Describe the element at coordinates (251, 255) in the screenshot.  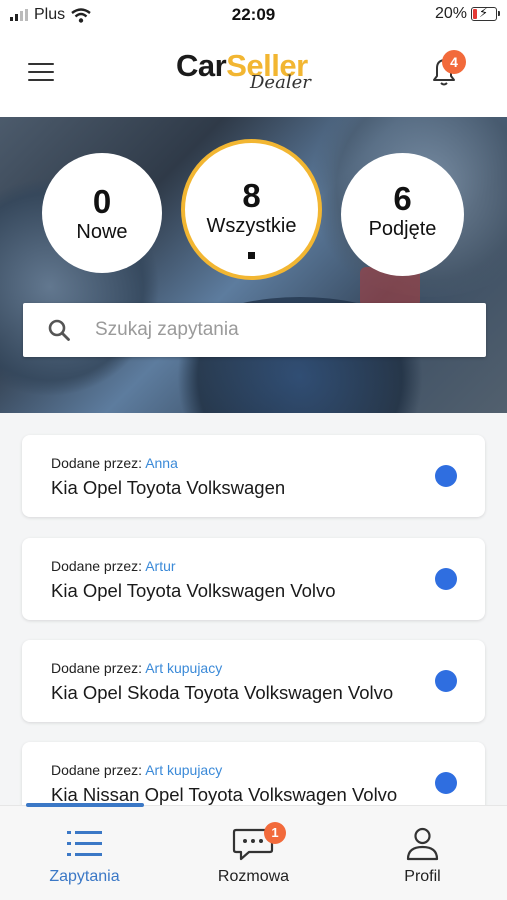
I see `selected-indicator` at that location.